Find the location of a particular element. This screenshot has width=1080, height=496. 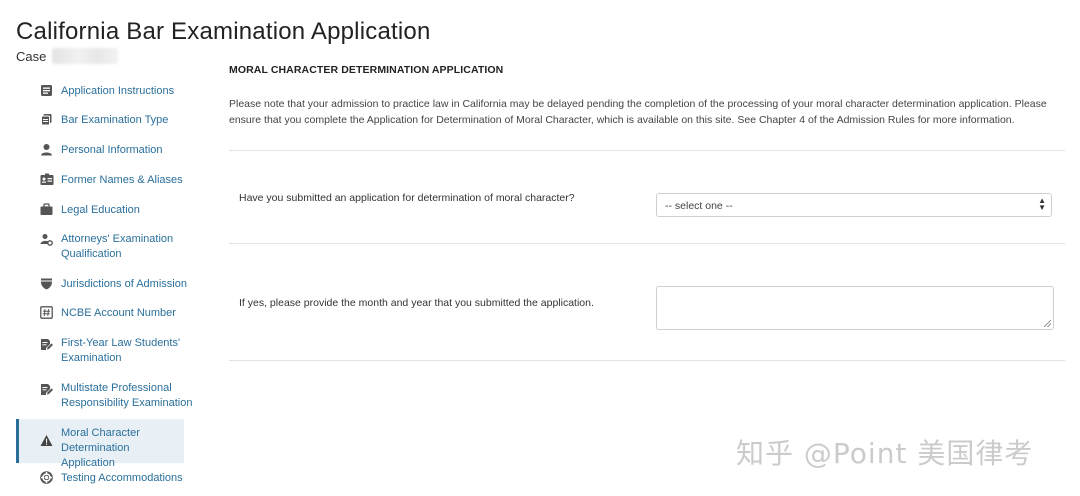

case-line: Case is located at coordinates (67, 56).